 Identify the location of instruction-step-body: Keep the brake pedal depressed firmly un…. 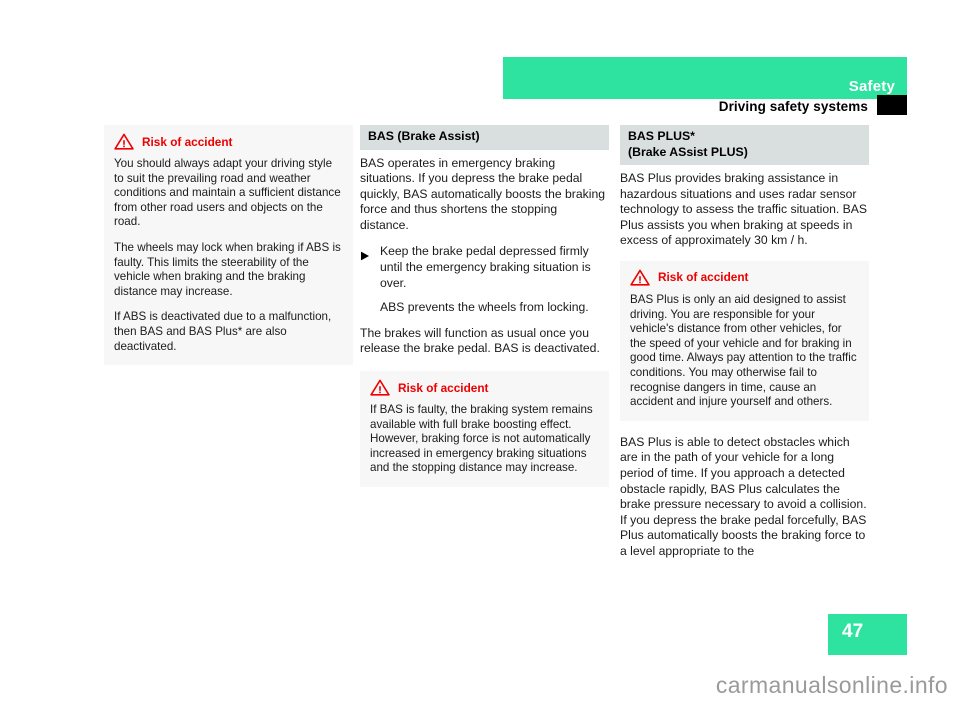
(494, 279).